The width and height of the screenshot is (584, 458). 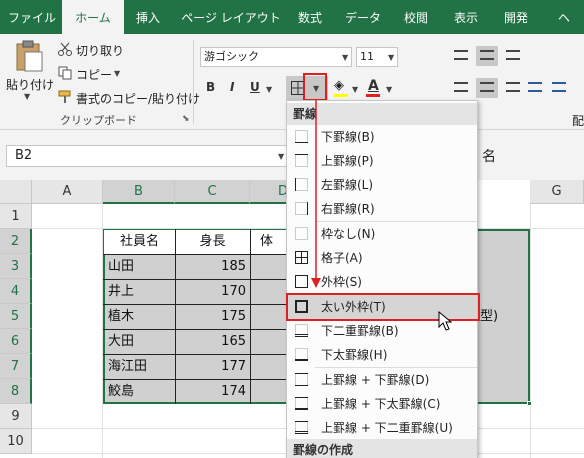 What do you see at coordinates (301, 257) in the screenshot?
I see `all-borders-icon` at bounding box center [301, 257].